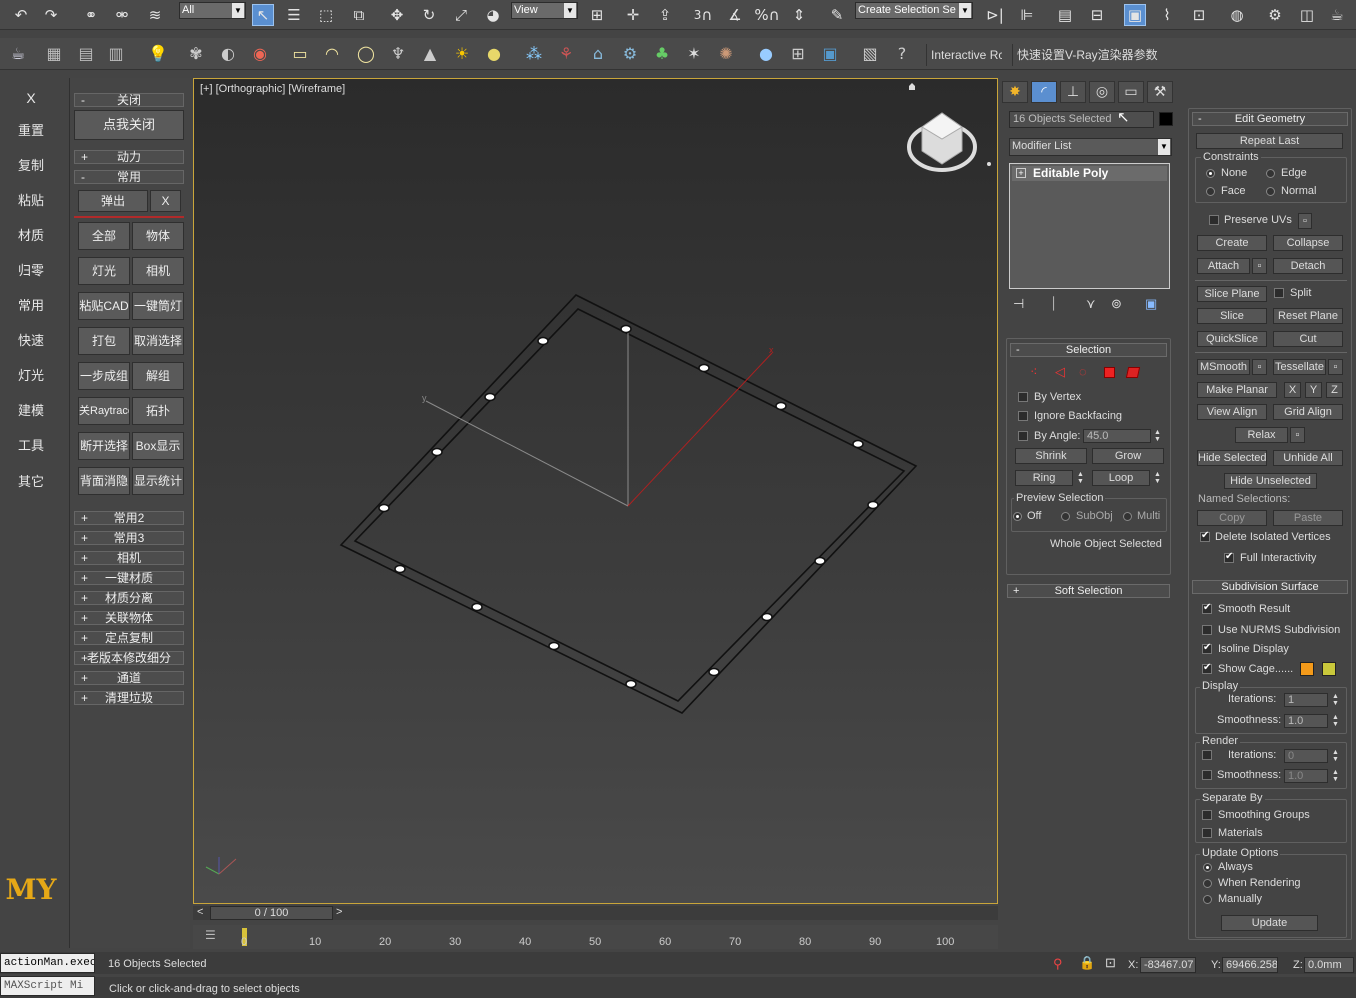 The height and width of the screenshot is (998, 1356). I want to click on grow-button: Grow, so click(1128, 456).